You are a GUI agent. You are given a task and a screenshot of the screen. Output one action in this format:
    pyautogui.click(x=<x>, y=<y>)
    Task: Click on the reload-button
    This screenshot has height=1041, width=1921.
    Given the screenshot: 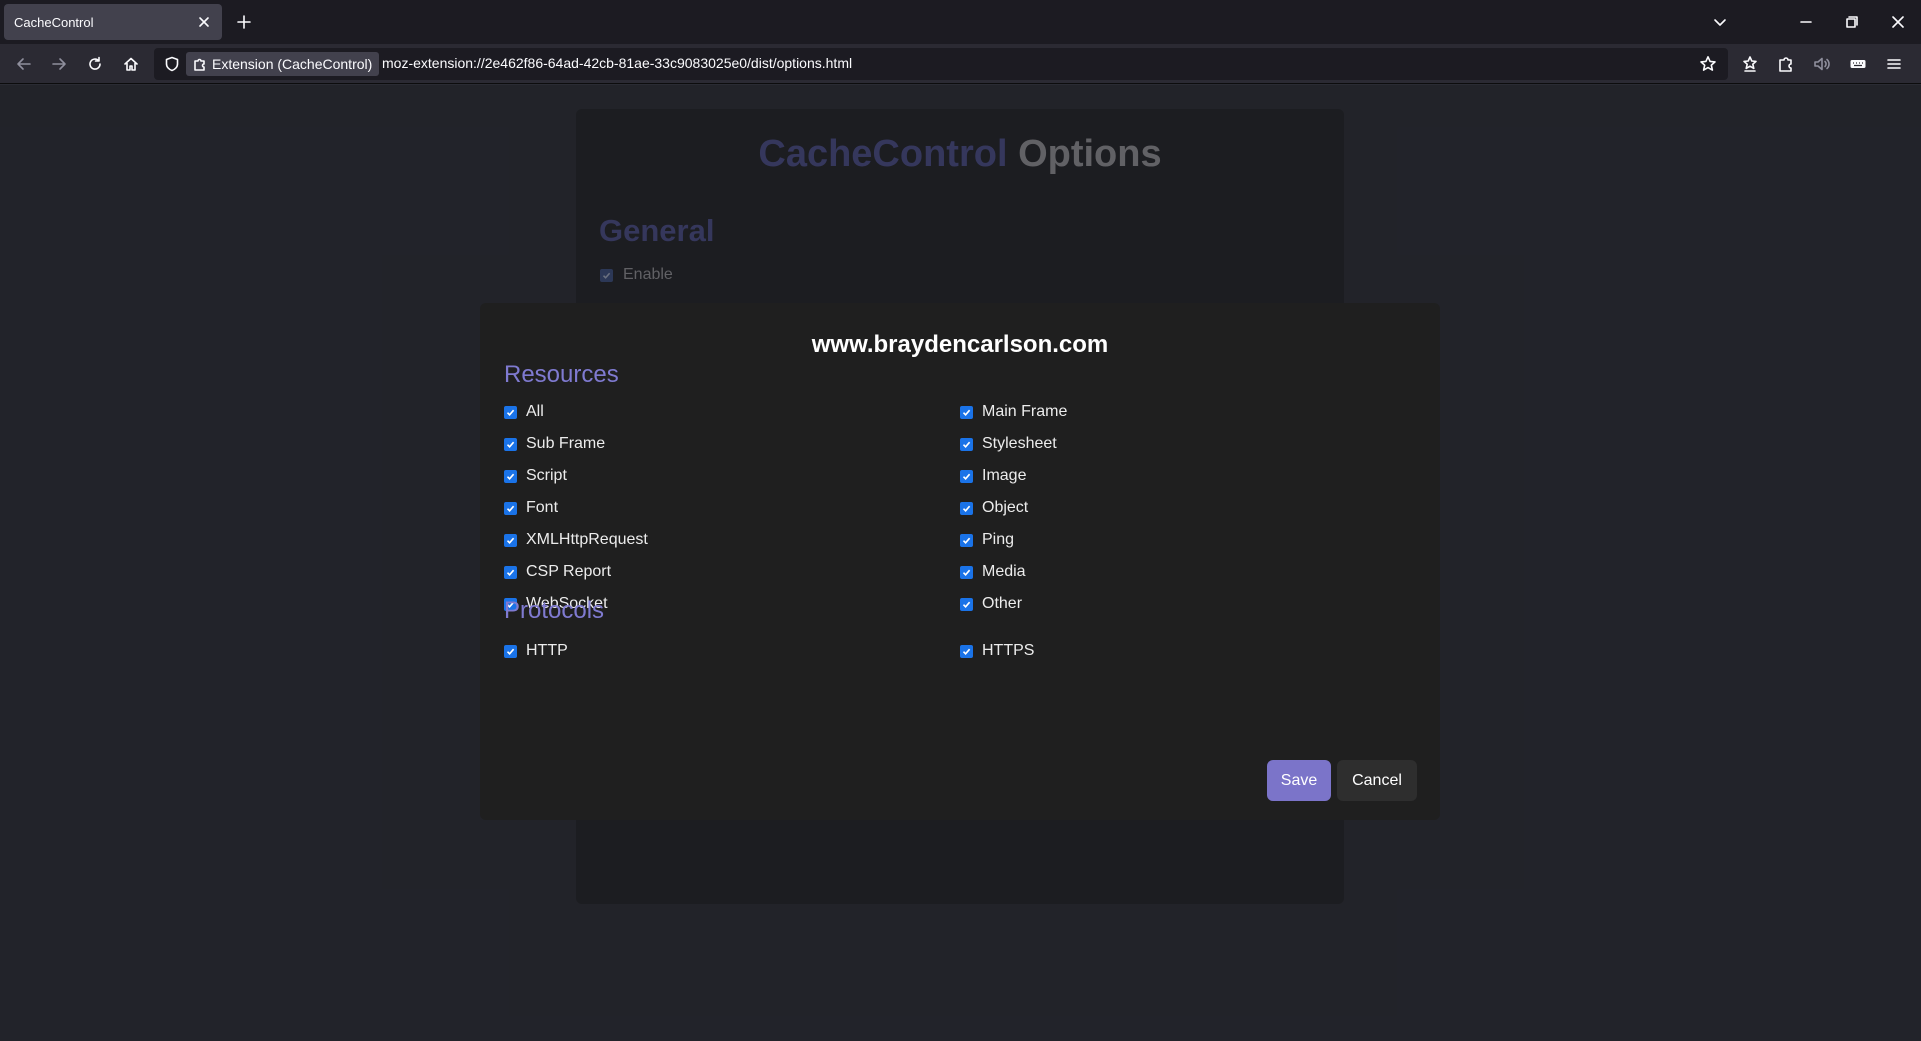 What is the action you would take?
    pyautogui.click(x=95, y=64)
    